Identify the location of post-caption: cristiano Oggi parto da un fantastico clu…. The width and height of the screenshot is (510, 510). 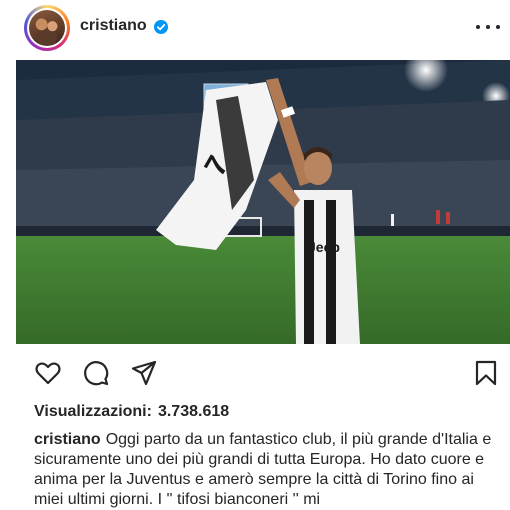
(269, 470).